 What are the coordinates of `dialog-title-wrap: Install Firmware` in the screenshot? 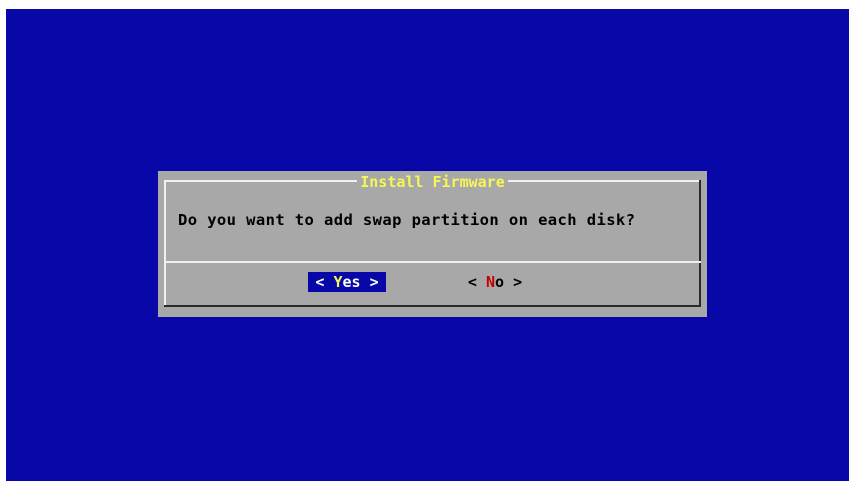 It's located at (432, 181).